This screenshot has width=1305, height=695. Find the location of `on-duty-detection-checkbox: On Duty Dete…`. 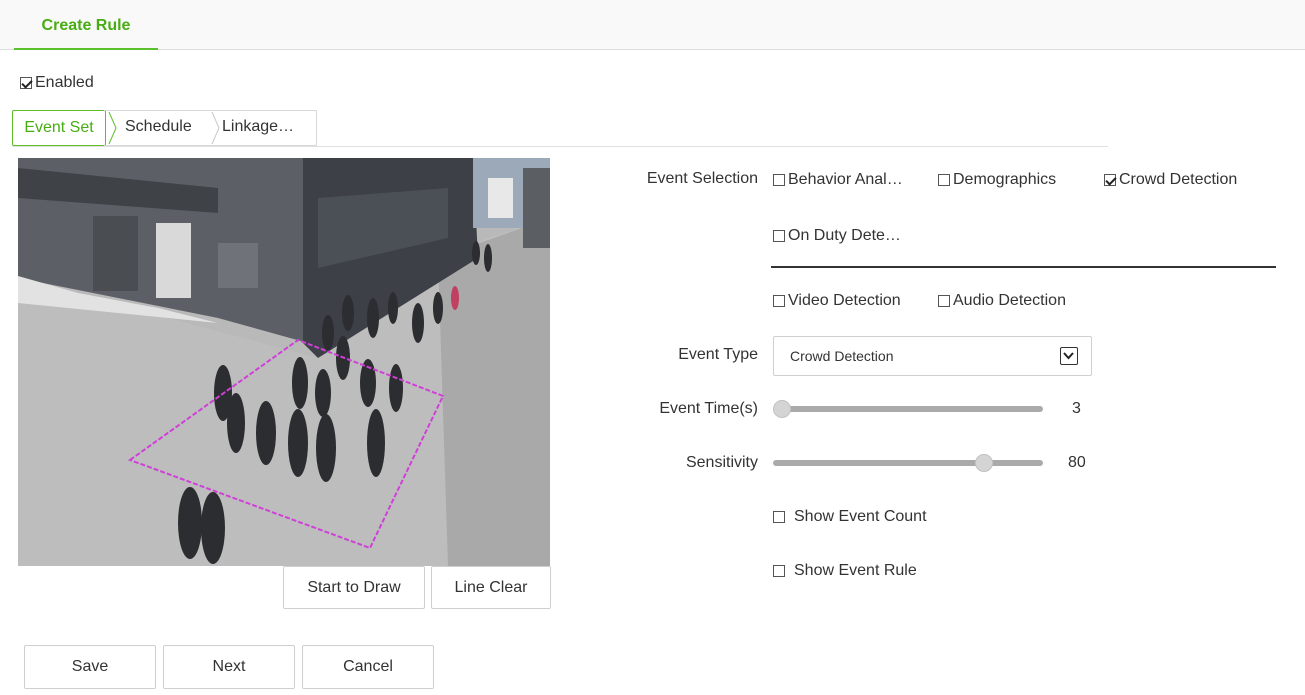

on-duty-detection-checkbox: On Duty Dete… is located at coordinates (837, 236).